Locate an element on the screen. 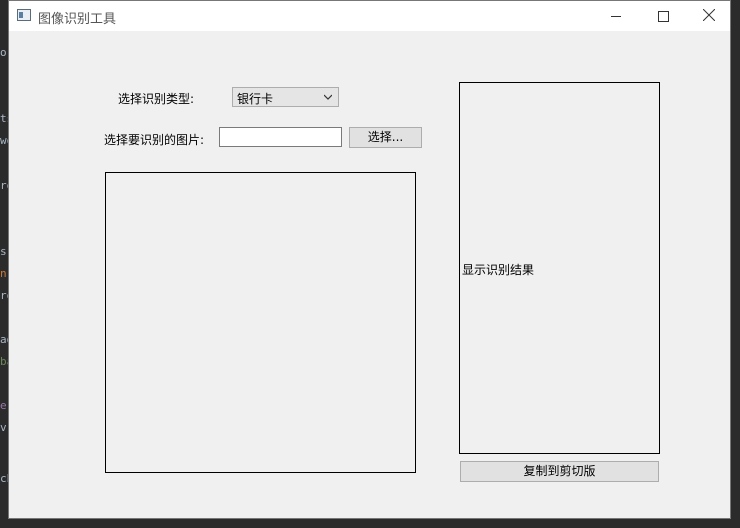  copy-to-clipboard-button: 复制到剪切版 is located at coordinates (559, 471).